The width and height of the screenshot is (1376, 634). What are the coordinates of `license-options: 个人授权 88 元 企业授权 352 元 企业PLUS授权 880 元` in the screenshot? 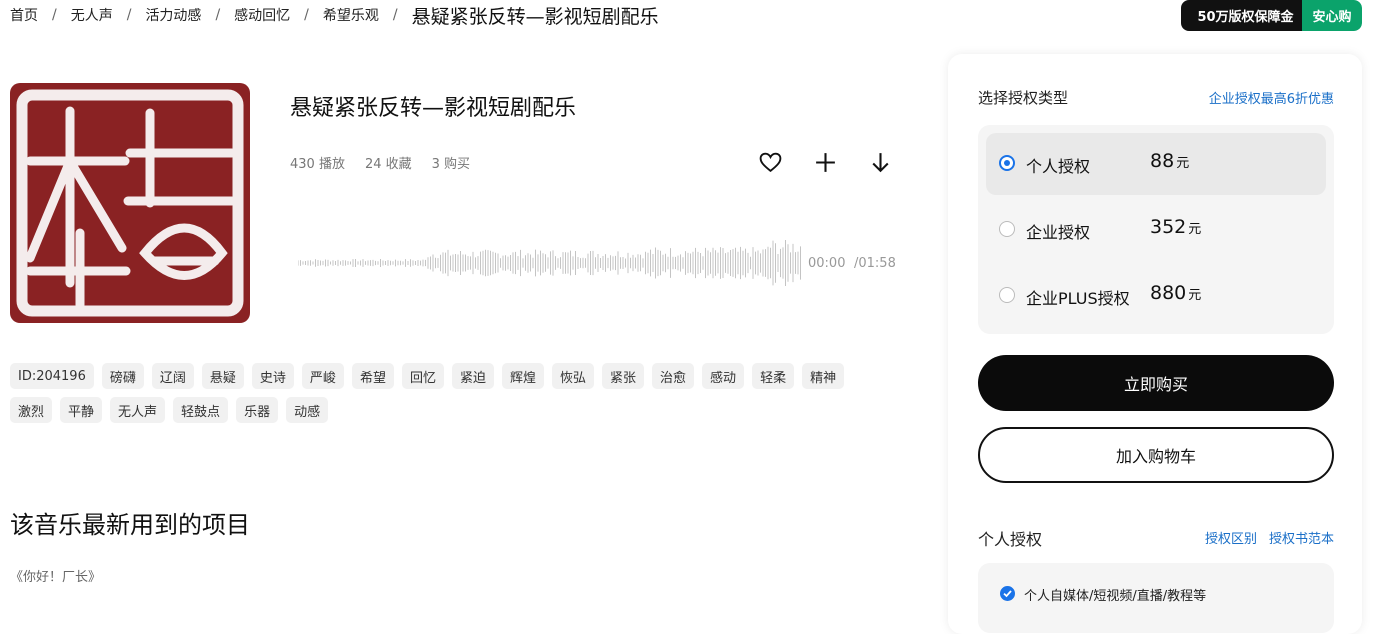 It's located at (1156, 229).